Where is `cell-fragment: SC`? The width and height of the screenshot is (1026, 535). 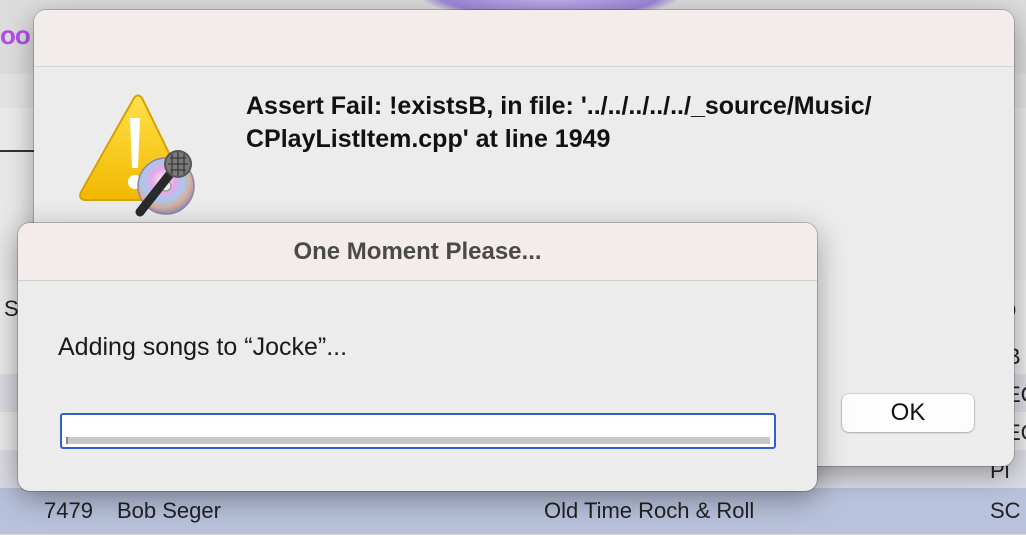
cell-fragment: SC is located at coordinates (1005, 510).